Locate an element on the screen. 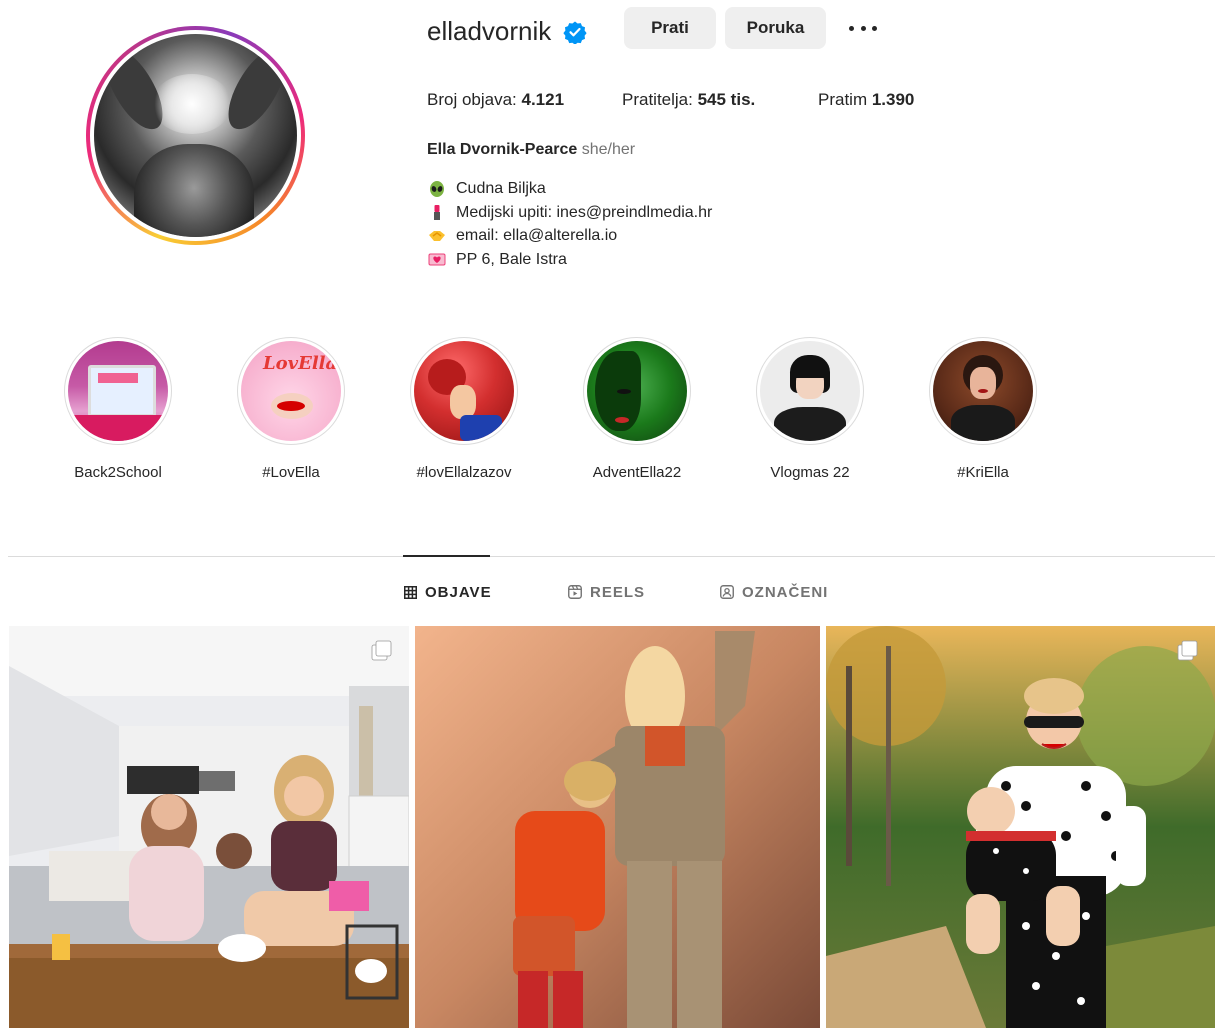 This screenshot has width=1215, height=1028. lipstick-icon is located at coordinates (437, 213).